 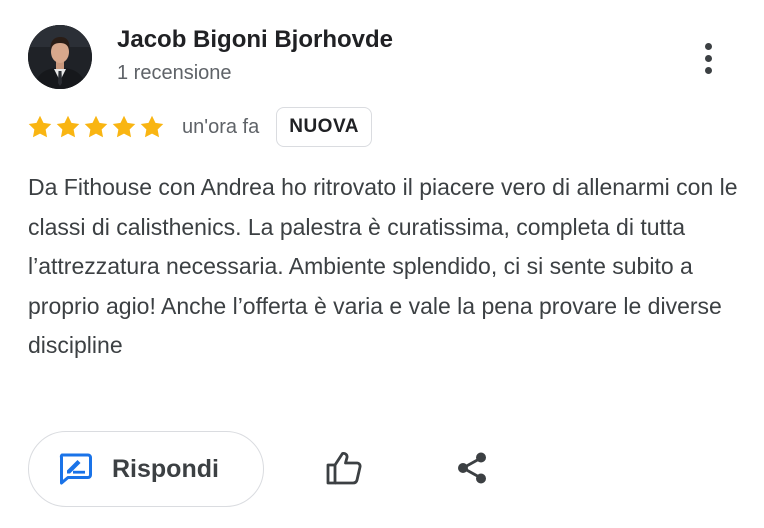 I want to click on thumbs-up-icon, so click(x=344, y=468).